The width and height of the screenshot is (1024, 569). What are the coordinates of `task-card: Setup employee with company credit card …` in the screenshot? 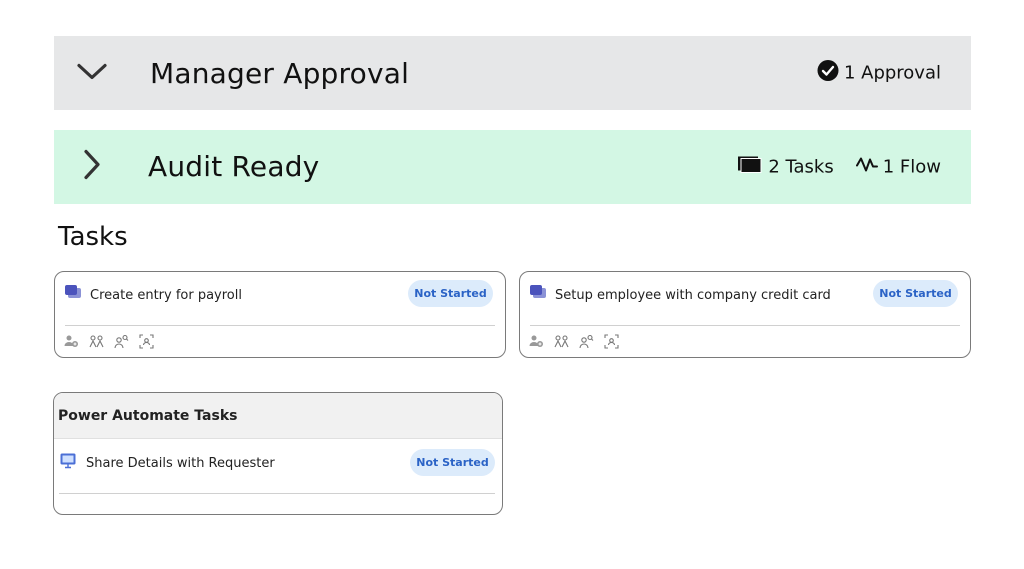 It's located at (745, 314).